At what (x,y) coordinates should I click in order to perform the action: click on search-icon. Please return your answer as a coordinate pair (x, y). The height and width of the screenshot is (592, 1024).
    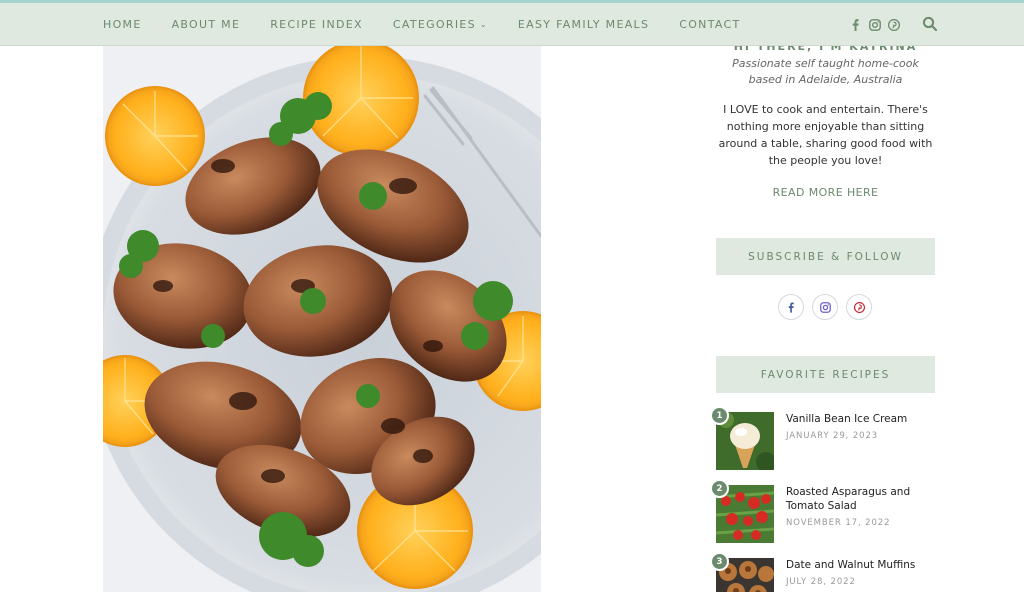
    Looking at the image, I should click on (930, 24).